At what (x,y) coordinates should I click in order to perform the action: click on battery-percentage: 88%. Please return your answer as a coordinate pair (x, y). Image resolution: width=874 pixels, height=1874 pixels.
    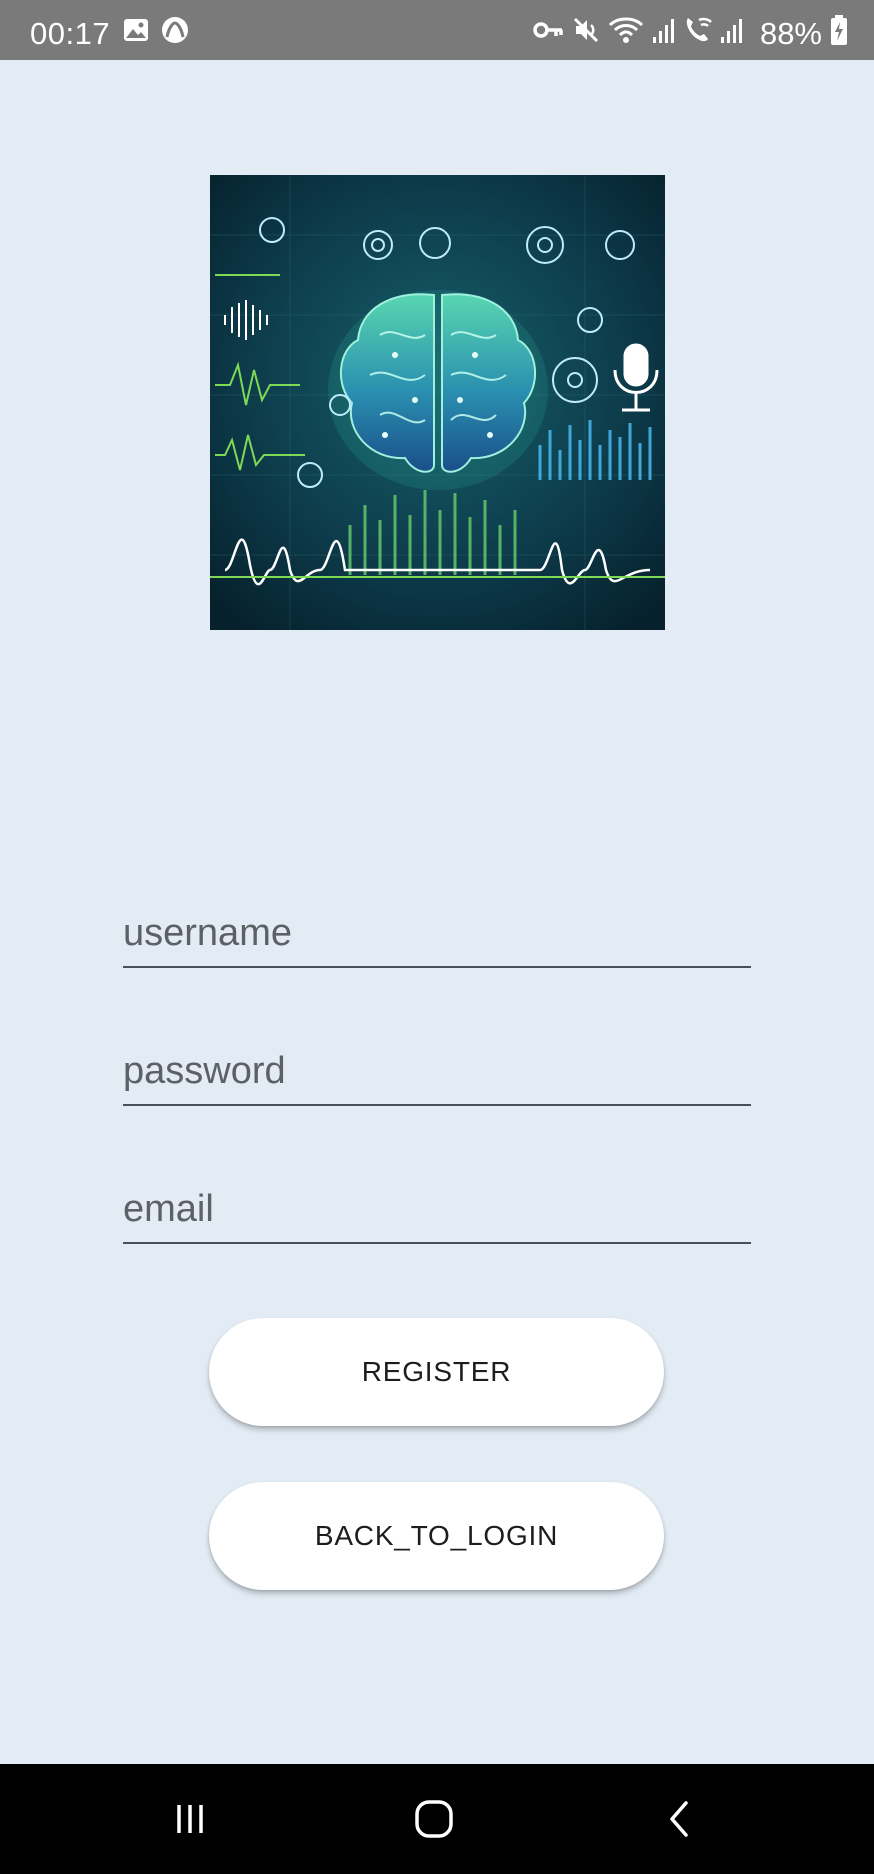
    Looking at the image, I should click on (790, 33).